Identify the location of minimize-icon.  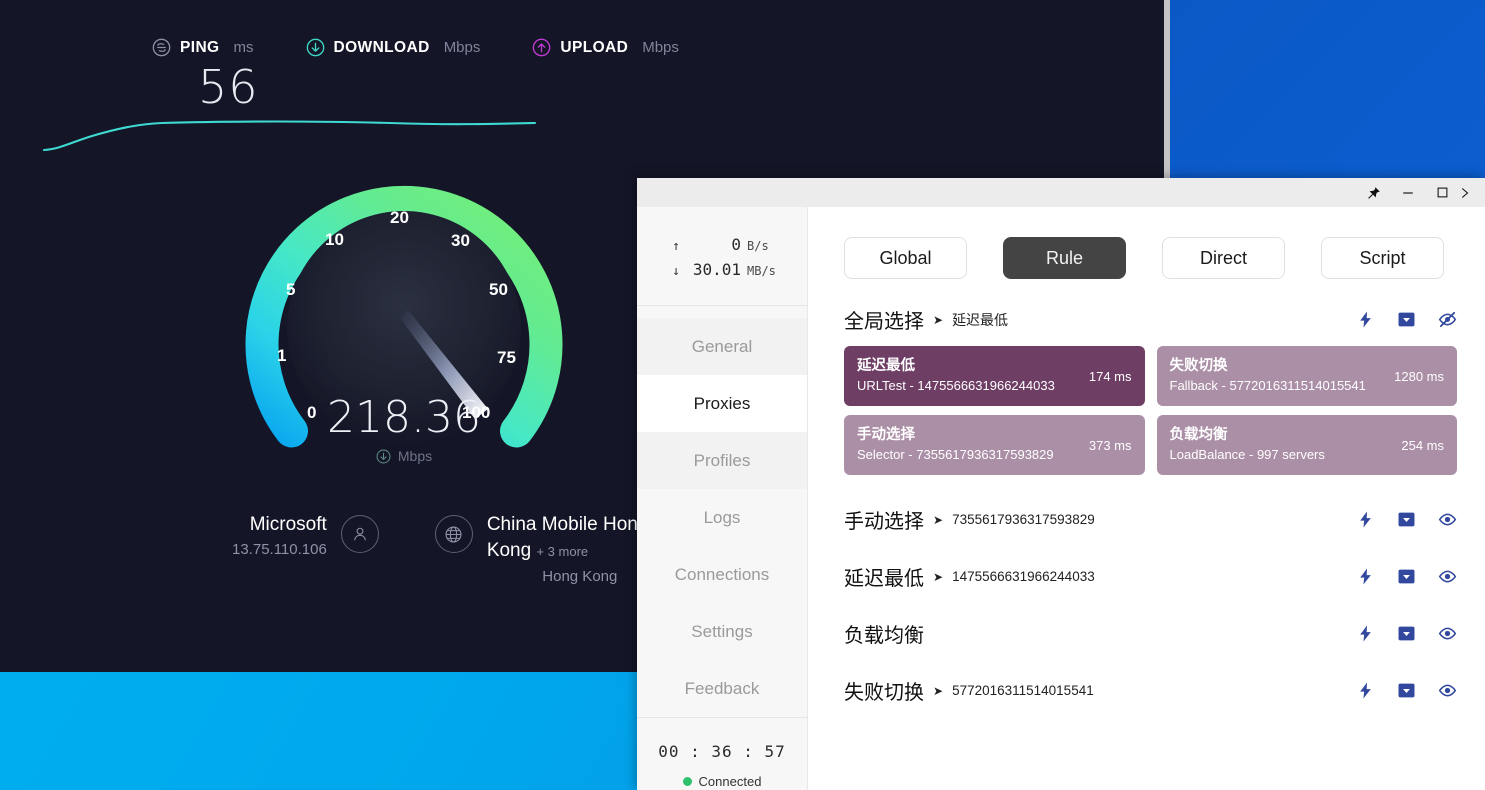
(1408, 192).